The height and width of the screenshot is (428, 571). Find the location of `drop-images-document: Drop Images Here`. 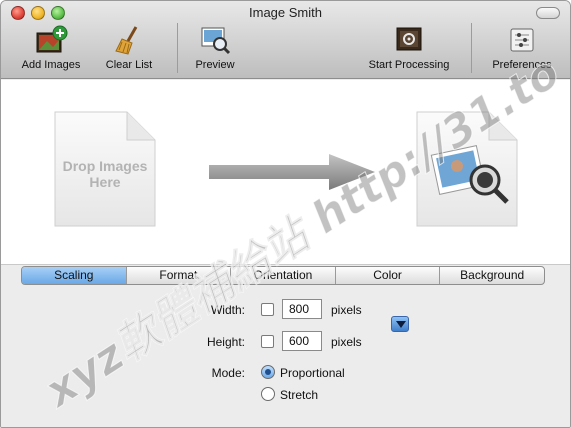

drop-images-document: Drop Images Here is located at coordinates (108, 180).